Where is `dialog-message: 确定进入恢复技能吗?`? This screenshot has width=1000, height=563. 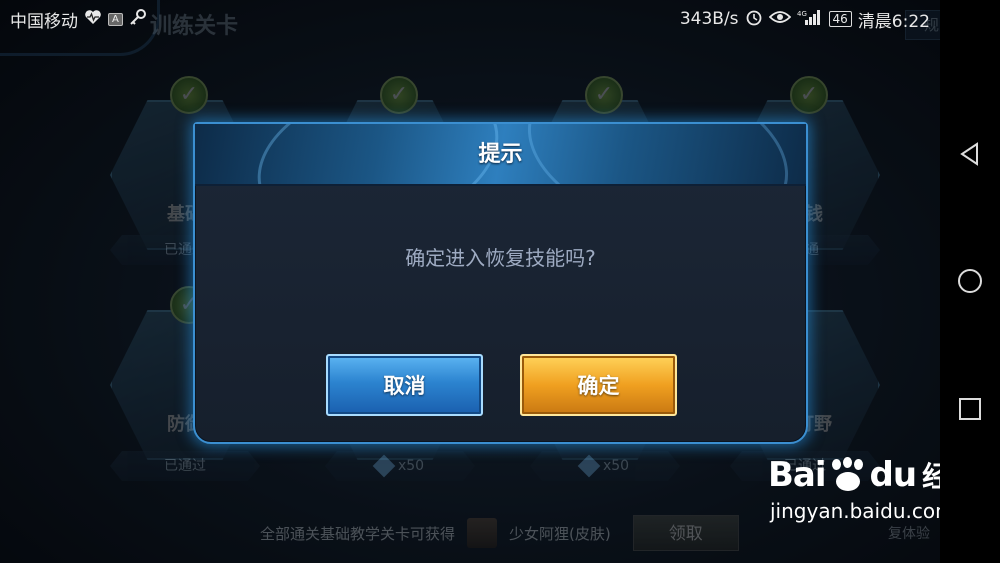 dialog-message: 确定进入恢复技能吗? is located at coordinates (500, 258).